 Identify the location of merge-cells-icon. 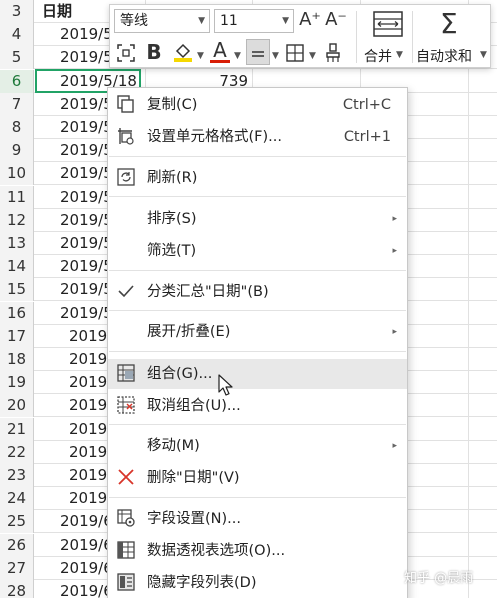
(388, 24).